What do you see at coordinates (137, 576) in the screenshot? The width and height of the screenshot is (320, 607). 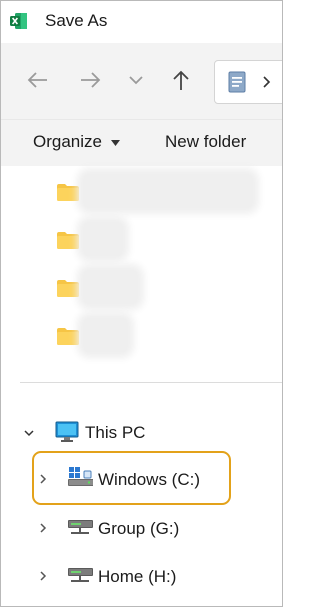 I see `tree-item-label: Home (H:)` at bounding box center [137, 576].